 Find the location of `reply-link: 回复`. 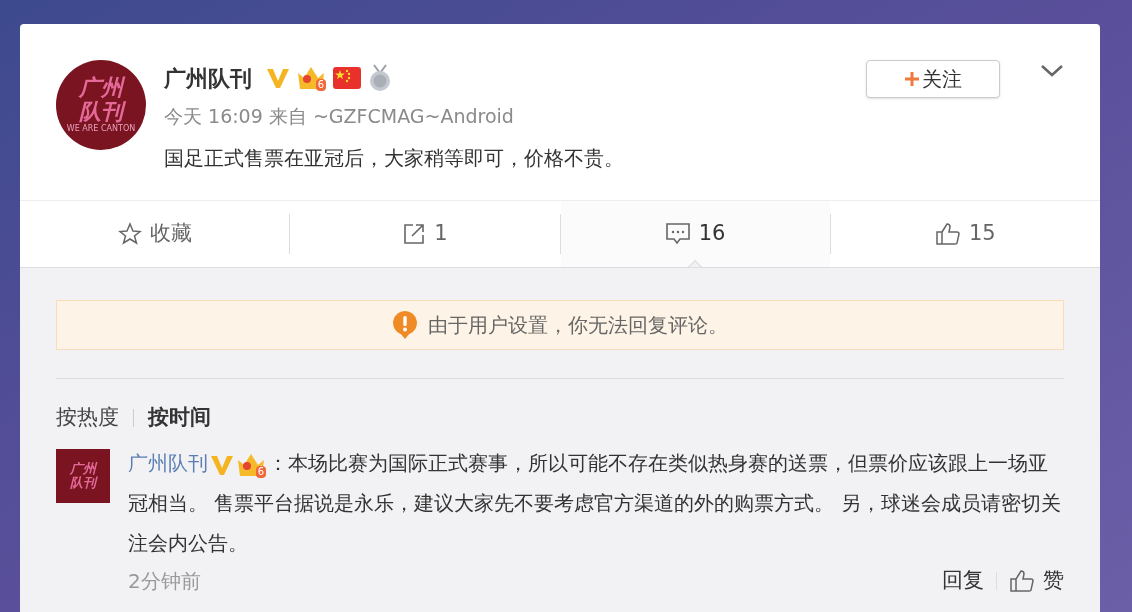

reply-link: 回复 is located at coordinates (963, 581).